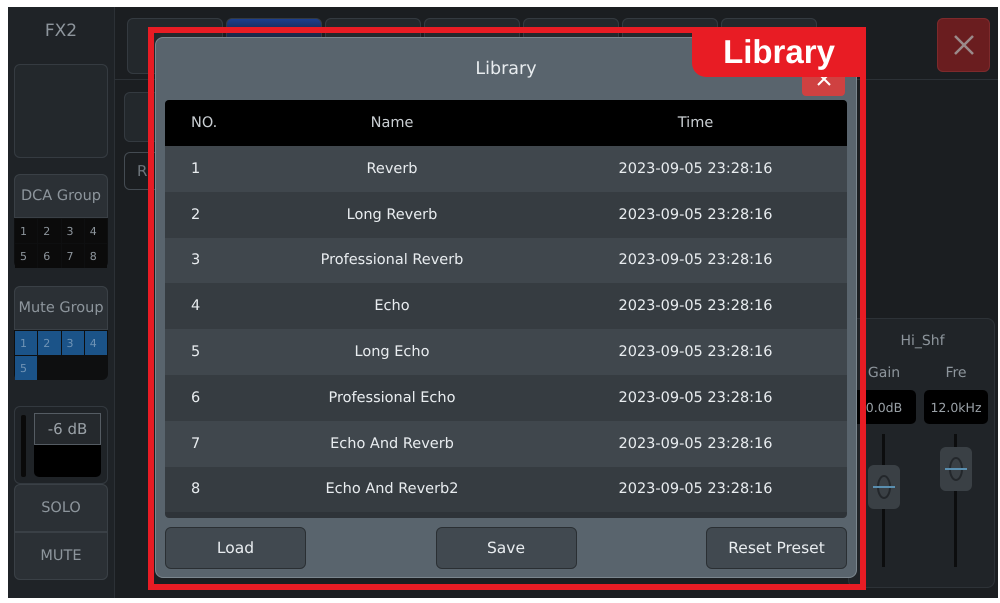 This screenshot has height=603, width=1000. I want to click on dialog-button: Save, so click(506, 548).